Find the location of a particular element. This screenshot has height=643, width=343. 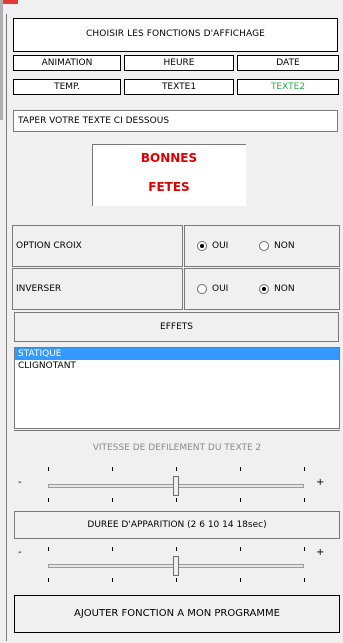

option-inverser-row: INVERSER OUI NON is located at coordinates (176, 289).